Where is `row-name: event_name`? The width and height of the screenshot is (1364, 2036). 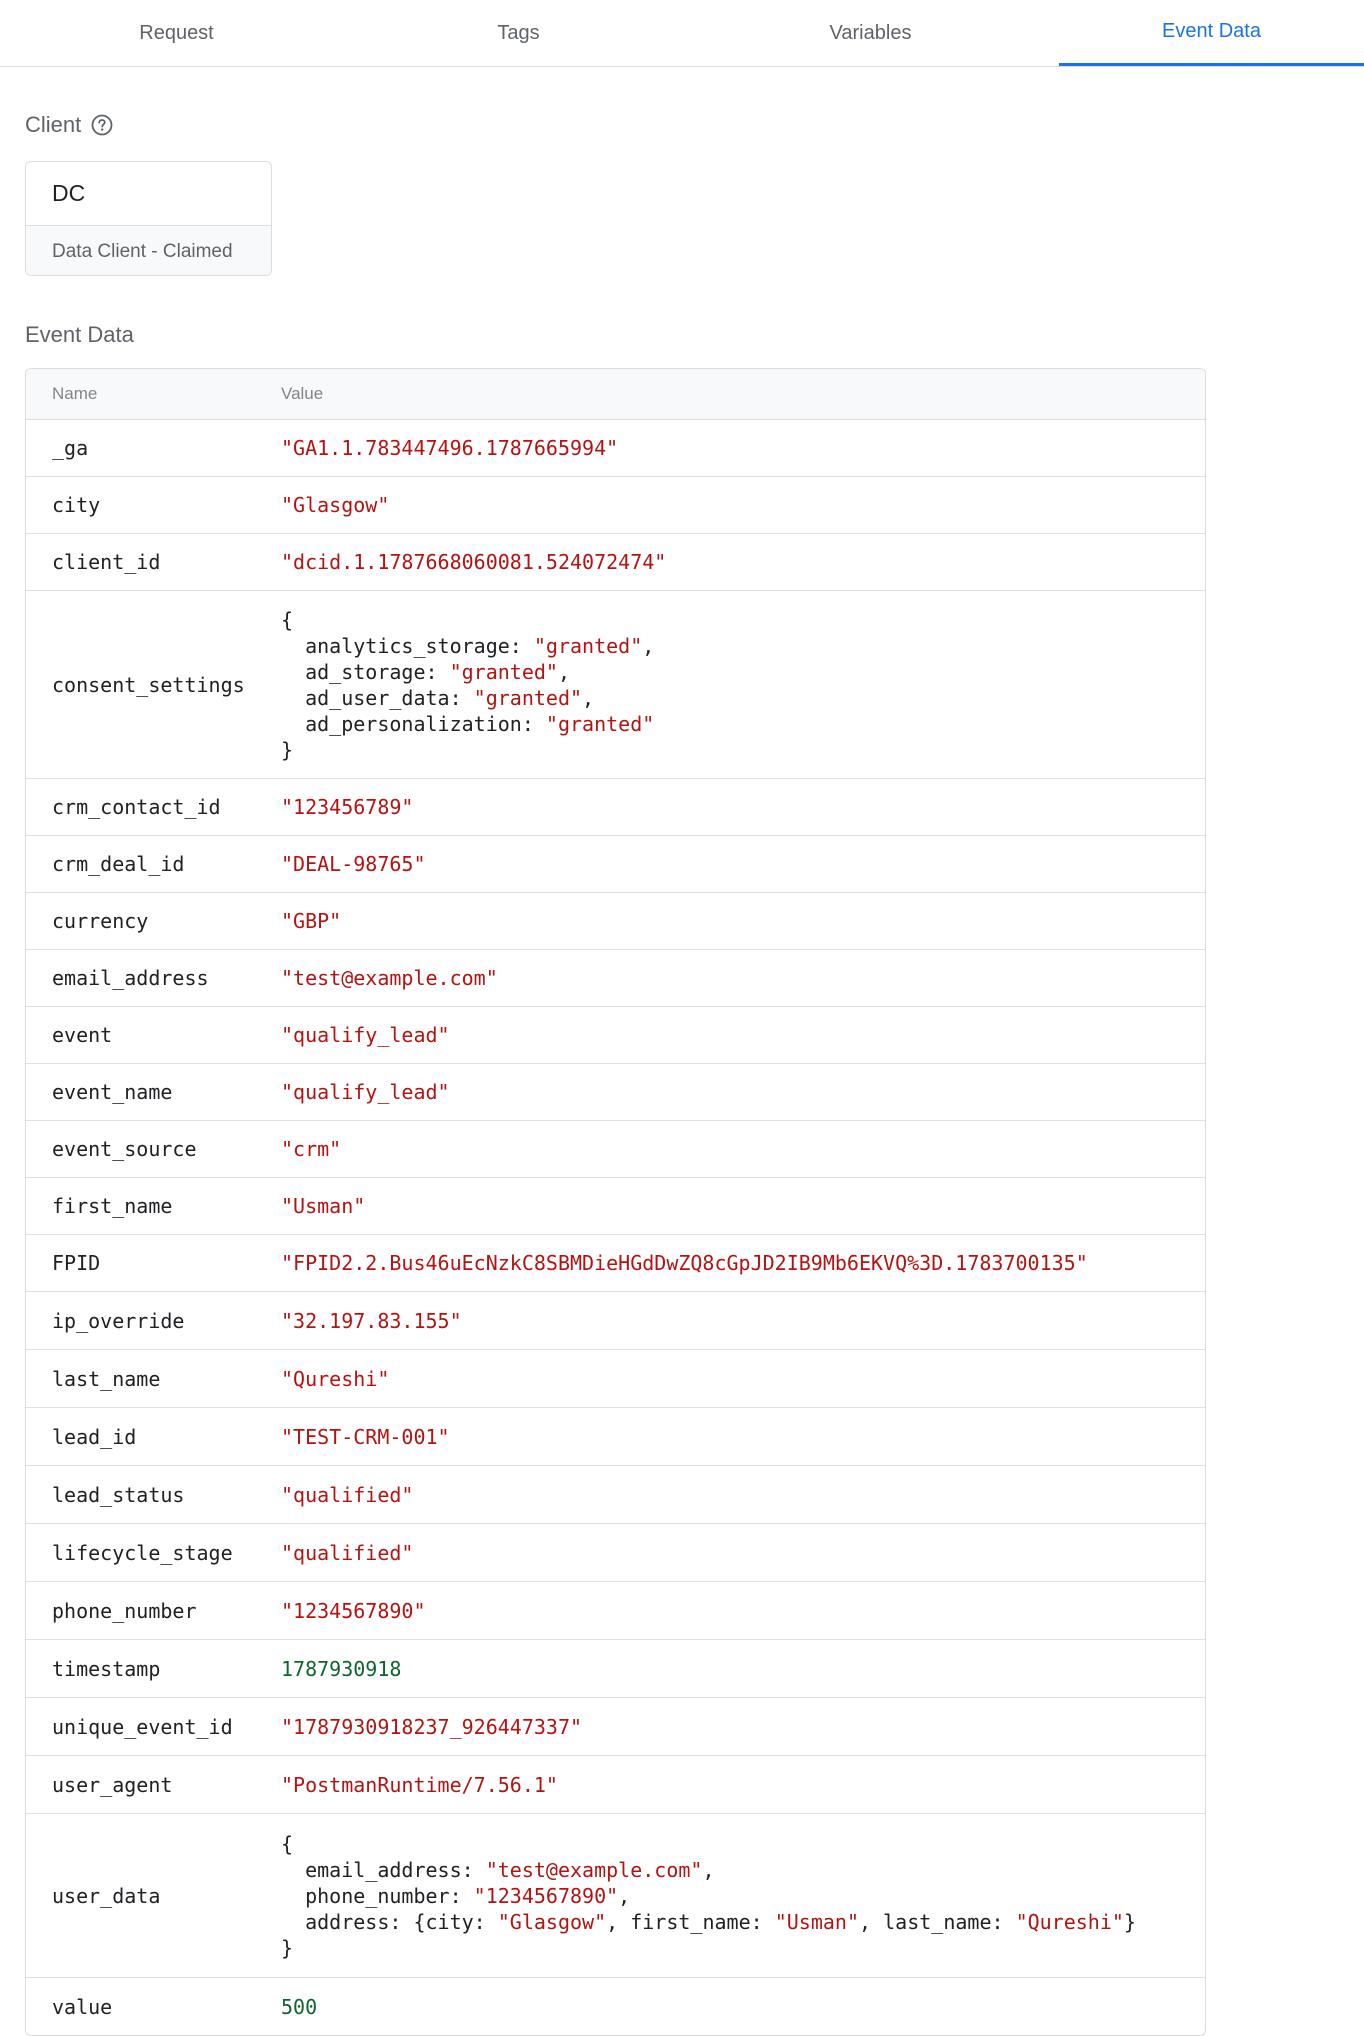
row-name: event_name is located at coordinates (112, 1092).